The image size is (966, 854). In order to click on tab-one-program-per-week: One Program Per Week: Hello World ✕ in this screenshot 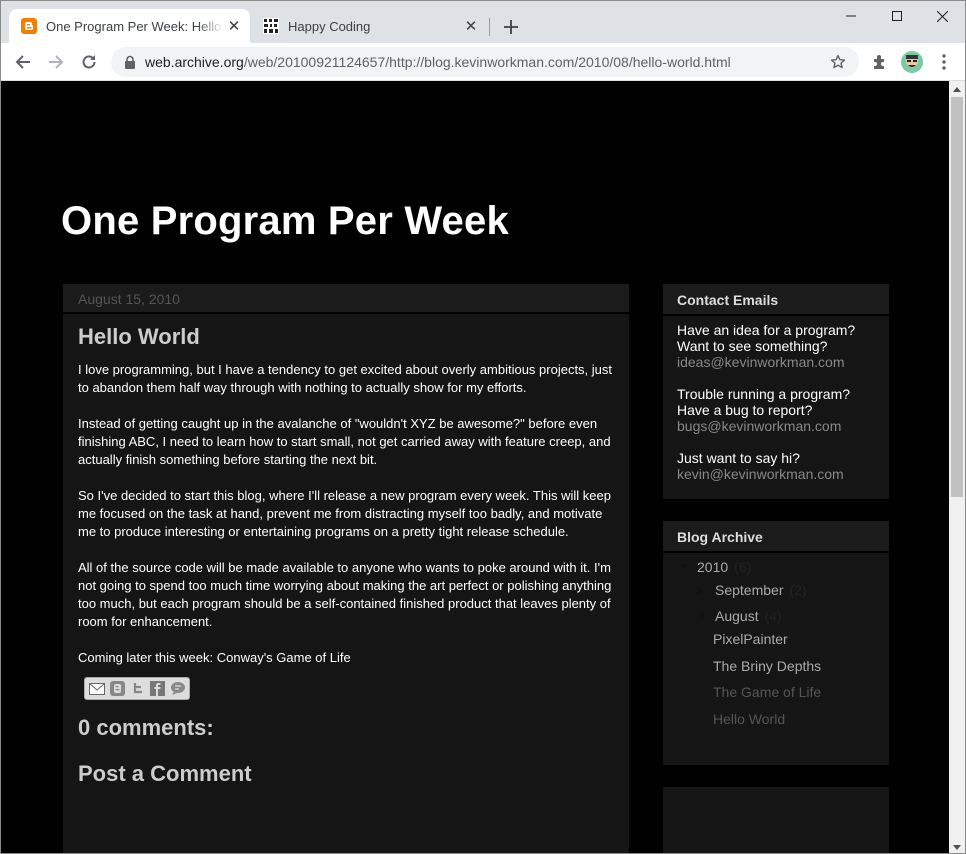, I will do `click(129, 26)`.